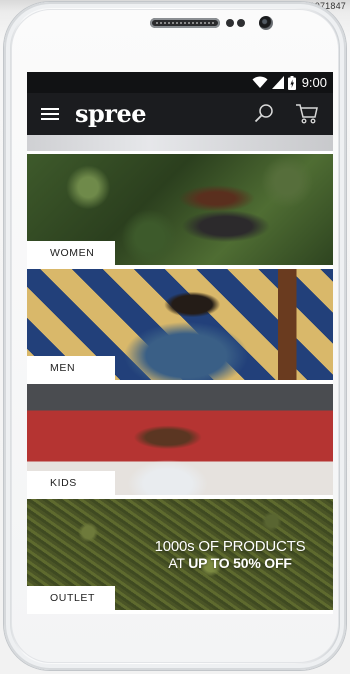 This screenshot has width=350, height=674. Describe the element at coordinates (71, 598) in the screenshot. I see `category-label-outlet: OUTLET` at that location.